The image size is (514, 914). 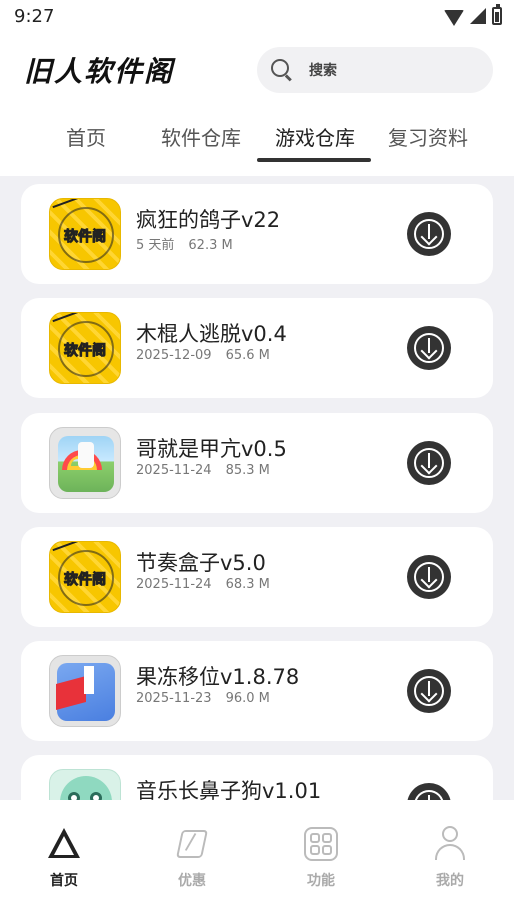 I want to click on app-size: 65.6 M, so click(x=247, y=355).